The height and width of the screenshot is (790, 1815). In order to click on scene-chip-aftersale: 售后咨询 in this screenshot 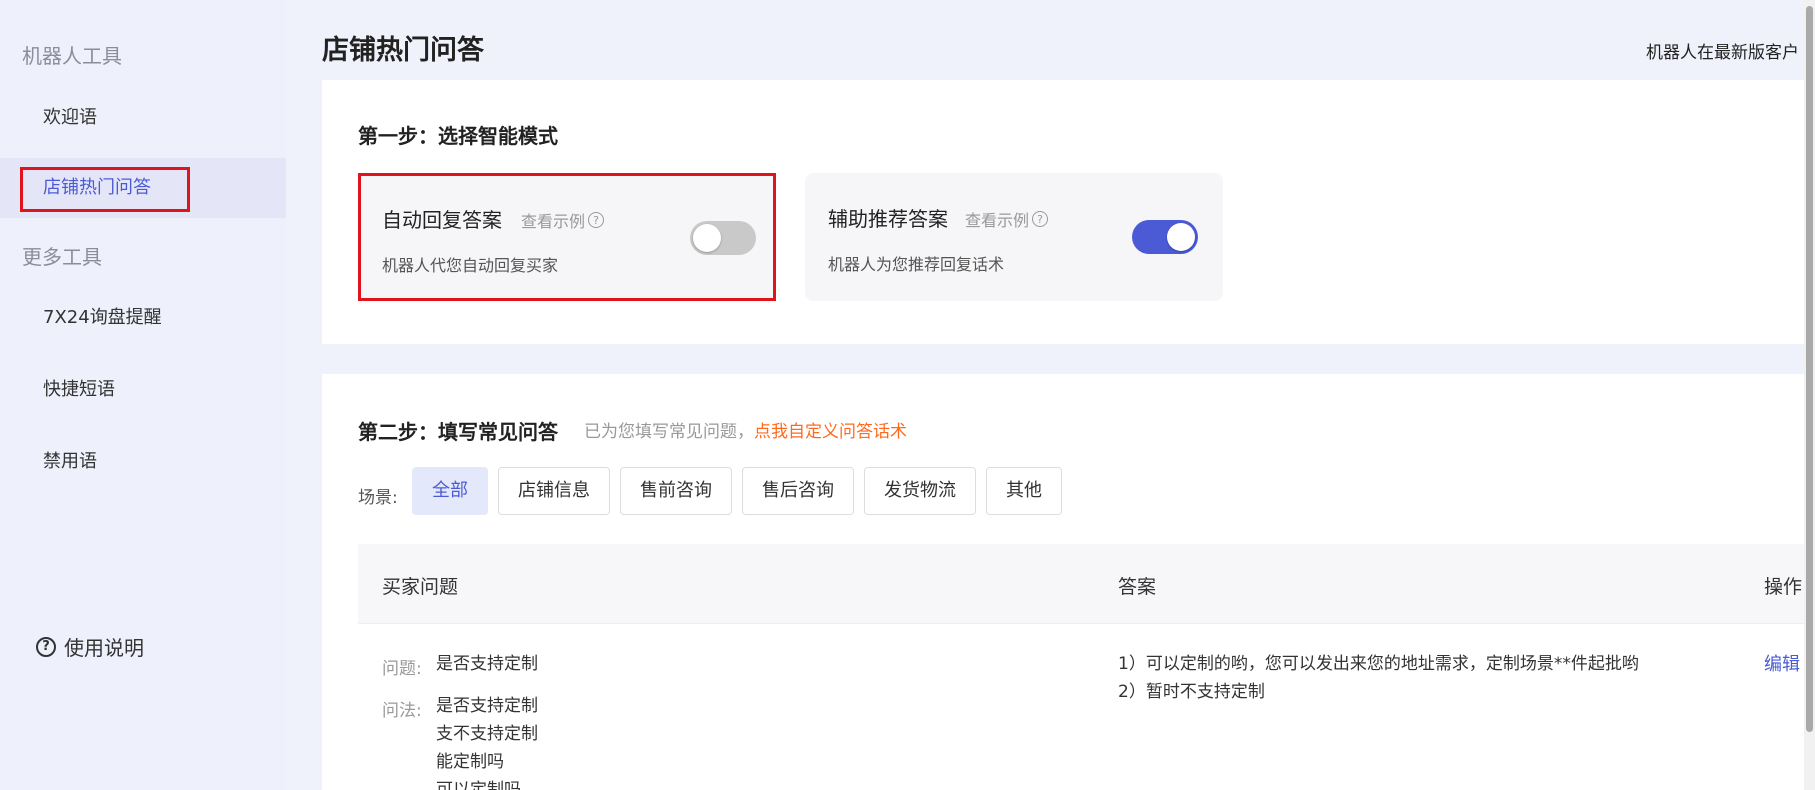, I will do `click(798, 491)`.